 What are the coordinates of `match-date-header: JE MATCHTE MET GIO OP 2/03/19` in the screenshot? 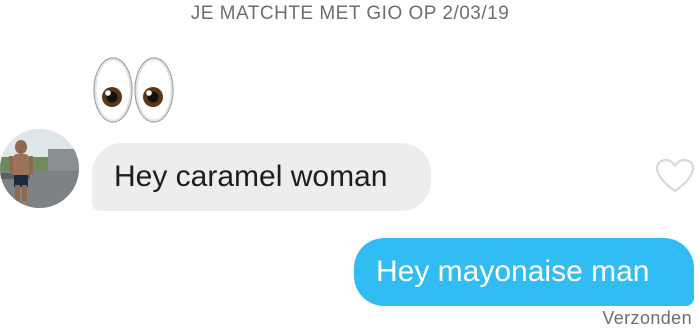 It's located at (350, 13).